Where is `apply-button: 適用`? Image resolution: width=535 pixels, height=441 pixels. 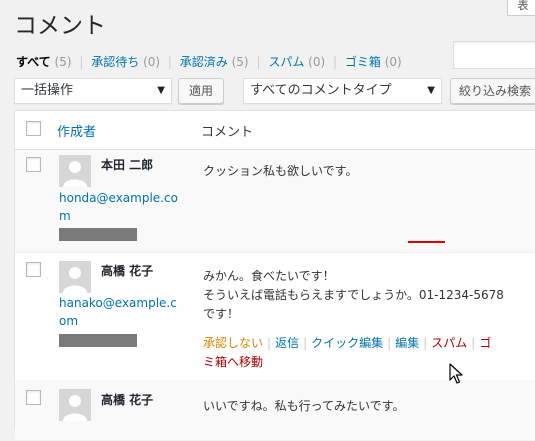 apply-button: 適用 is located at coordinates (201, 91).